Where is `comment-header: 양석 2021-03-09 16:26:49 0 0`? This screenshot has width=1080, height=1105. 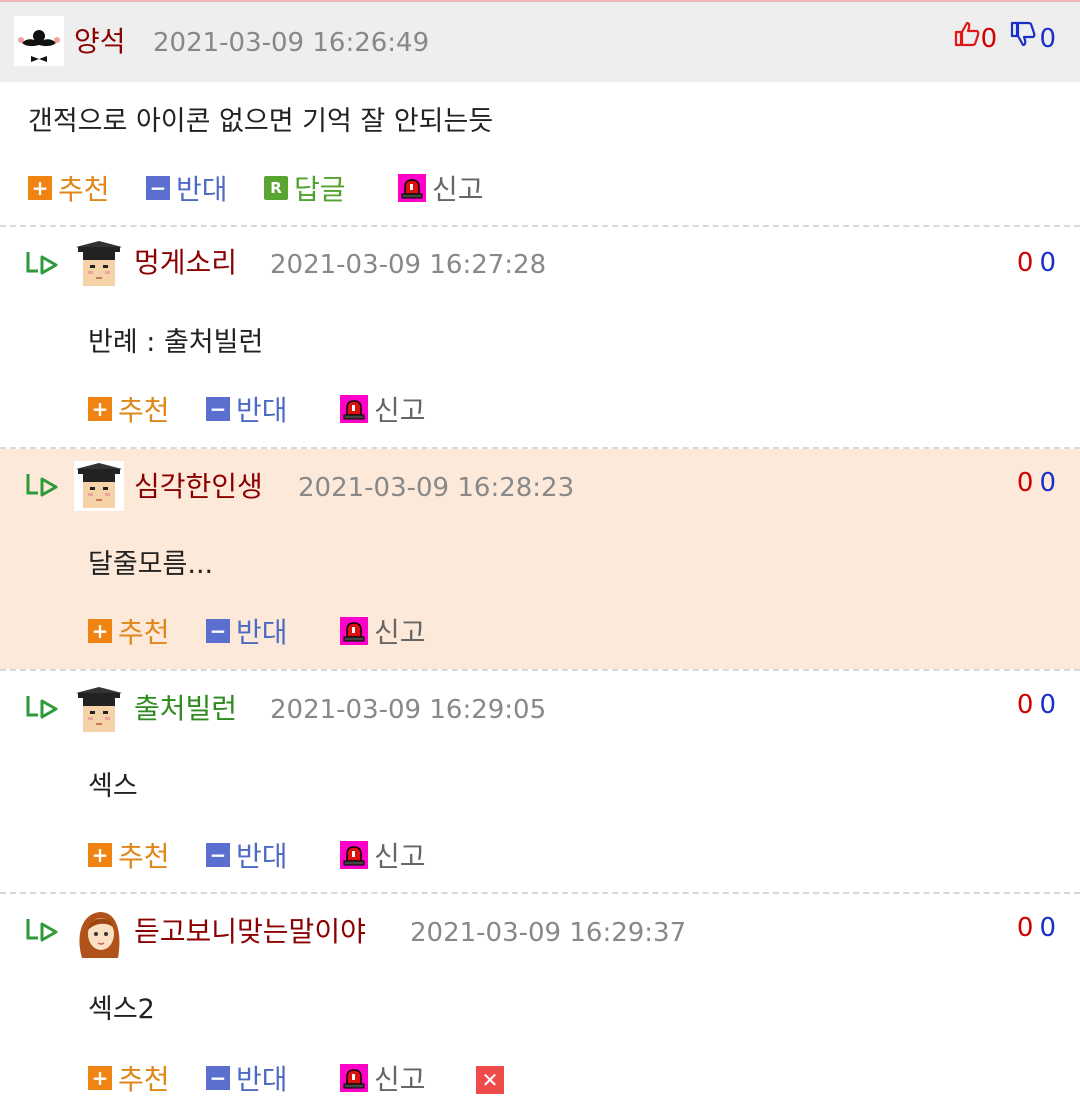
comment-header: 양석 2021-03-09 16:26:49 0 0 is located at coordinates (540, 42).